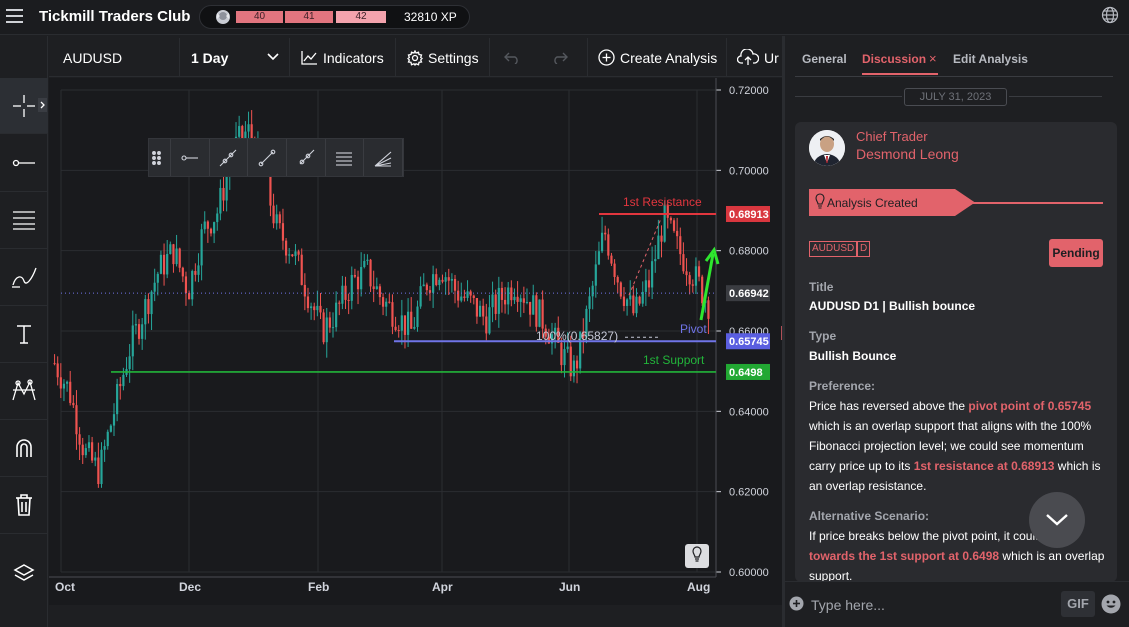 Image resolution: width=1129 pixels, height=627 pixels. What do you see at coordinates (318, 587) in the screenshot?
I see `x-tick-label: Feb` at bounding box center [318, 587].